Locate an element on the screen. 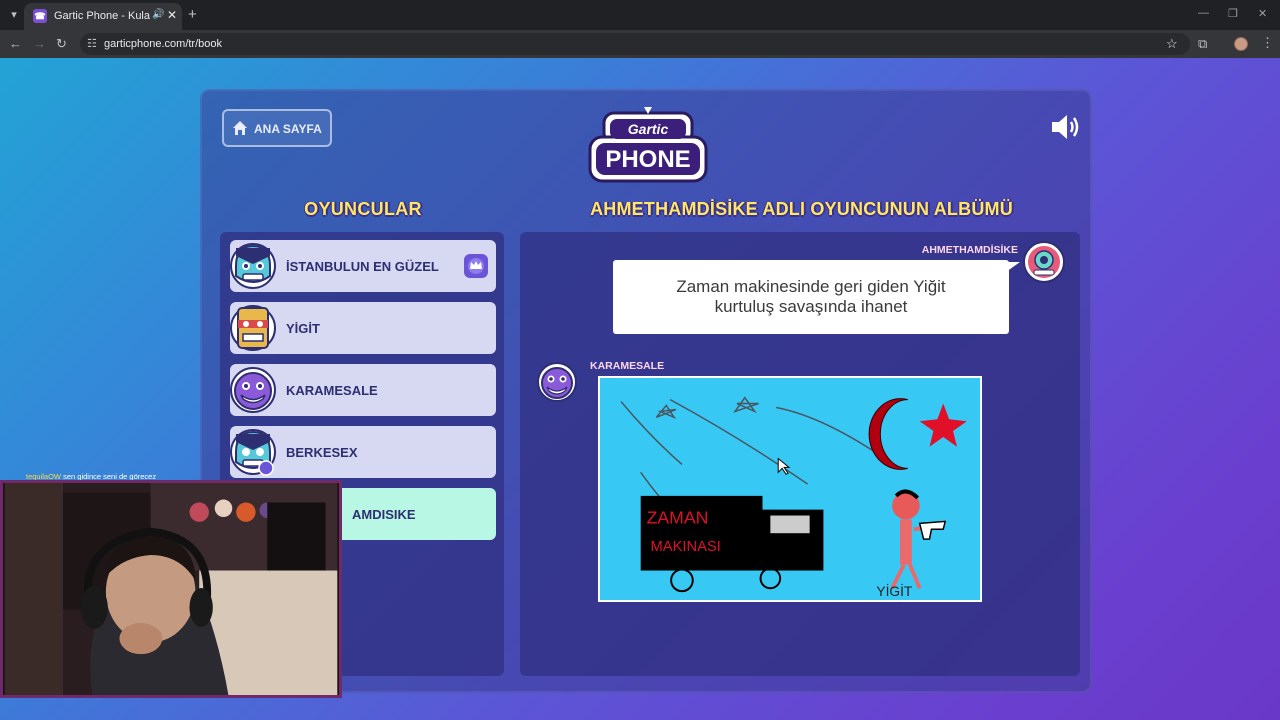  minimize-icon: — is located at coordinates (1203, 13).